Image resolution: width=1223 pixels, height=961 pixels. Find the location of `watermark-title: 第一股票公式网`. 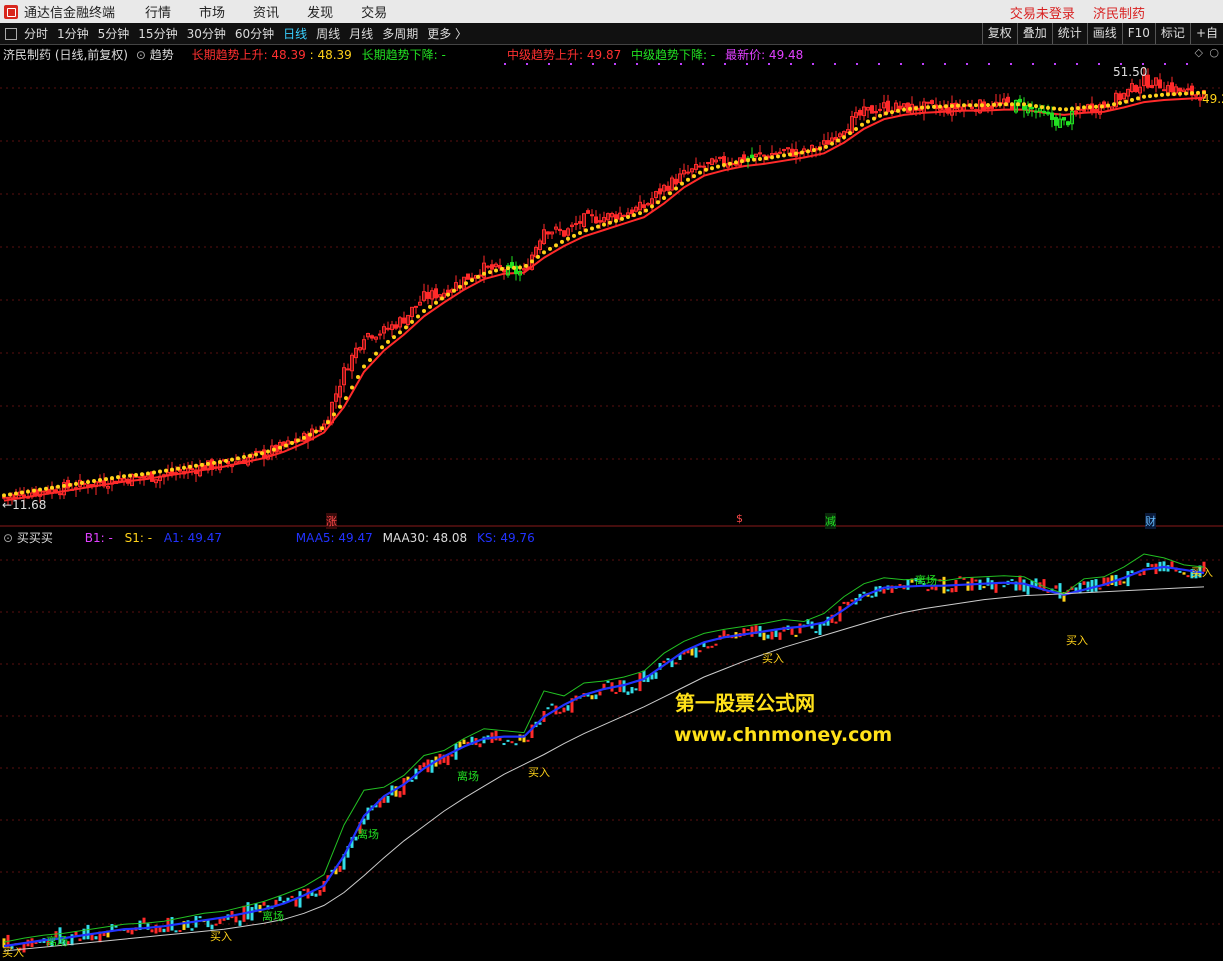

watermark-title: 第一股票公式网 is located at coordinates (745, 703).